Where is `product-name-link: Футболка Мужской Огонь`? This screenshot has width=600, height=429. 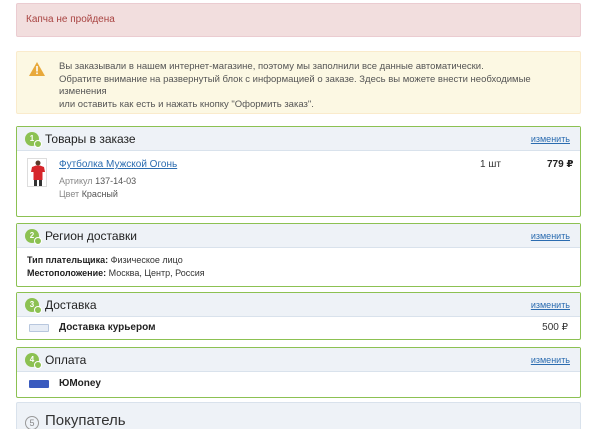
product-name-link: Футболка Мужской Огонь is located at coordinates (118, 164).